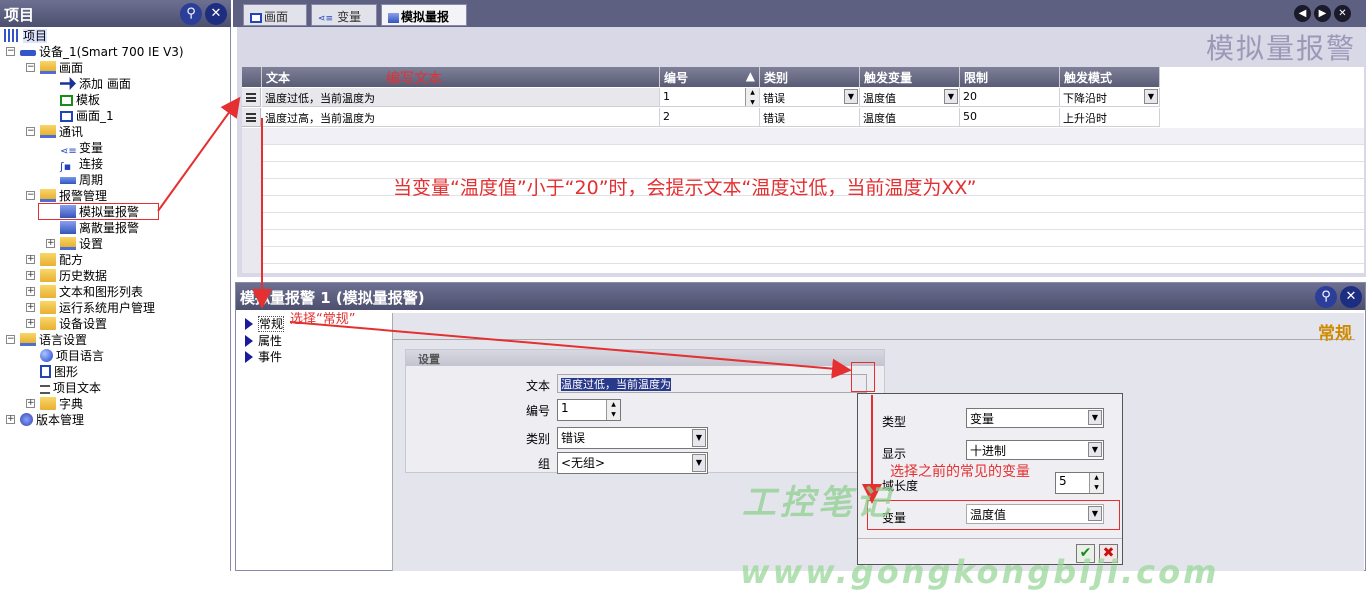  I want to click on empty-row, so click(803, 136).